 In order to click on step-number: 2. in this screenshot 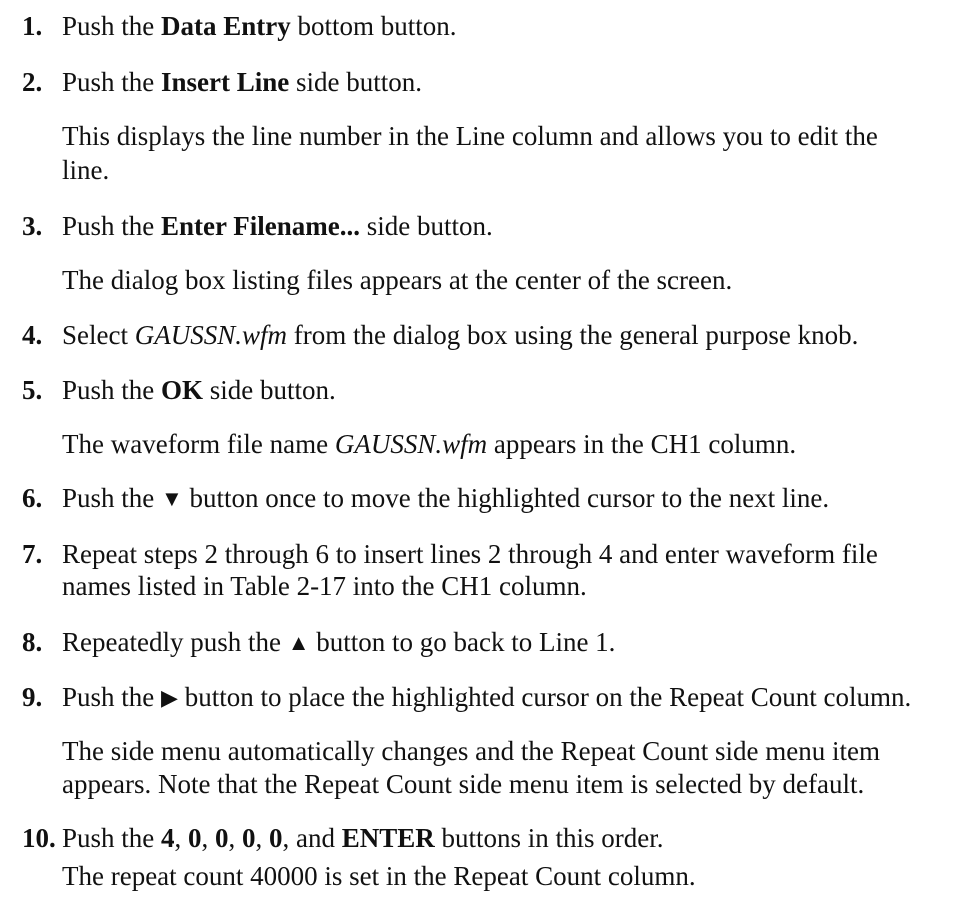, I will do `click(32, 82)`.